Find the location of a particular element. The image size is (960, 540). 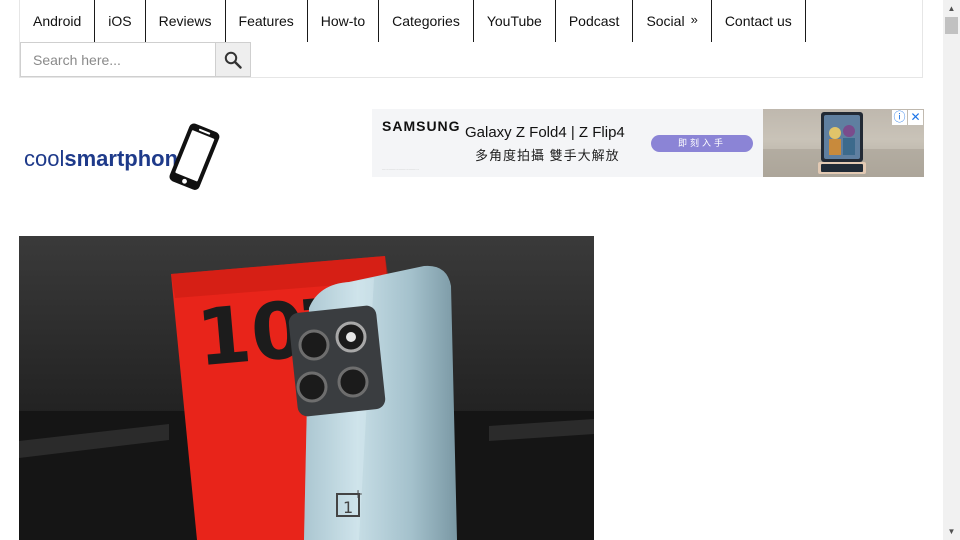

search-input is located at coordinates (118, 59).